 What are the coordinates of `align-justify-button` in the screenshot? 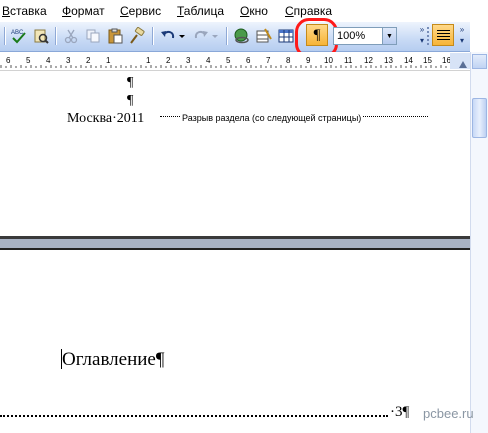 It's located at (443, 35).